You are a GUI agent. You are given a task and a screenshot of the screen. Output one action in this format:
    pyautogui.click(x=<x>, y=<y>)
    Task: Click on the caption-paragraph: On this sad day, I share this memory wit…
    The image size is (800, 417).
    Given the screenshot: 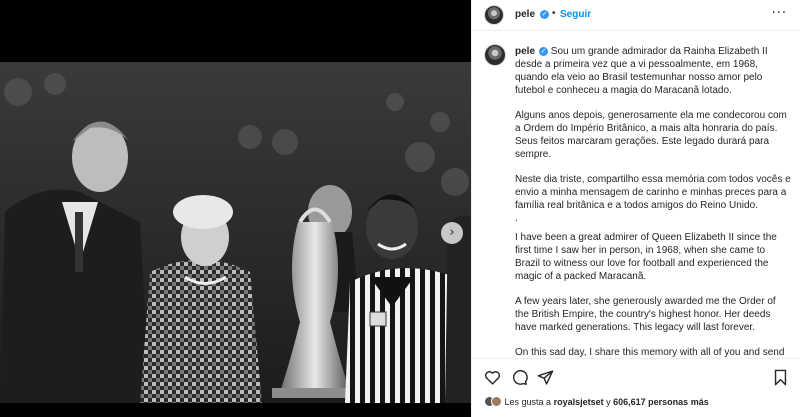 What is the action you would take?
    pyautogui.click(x=650, y=352)
    